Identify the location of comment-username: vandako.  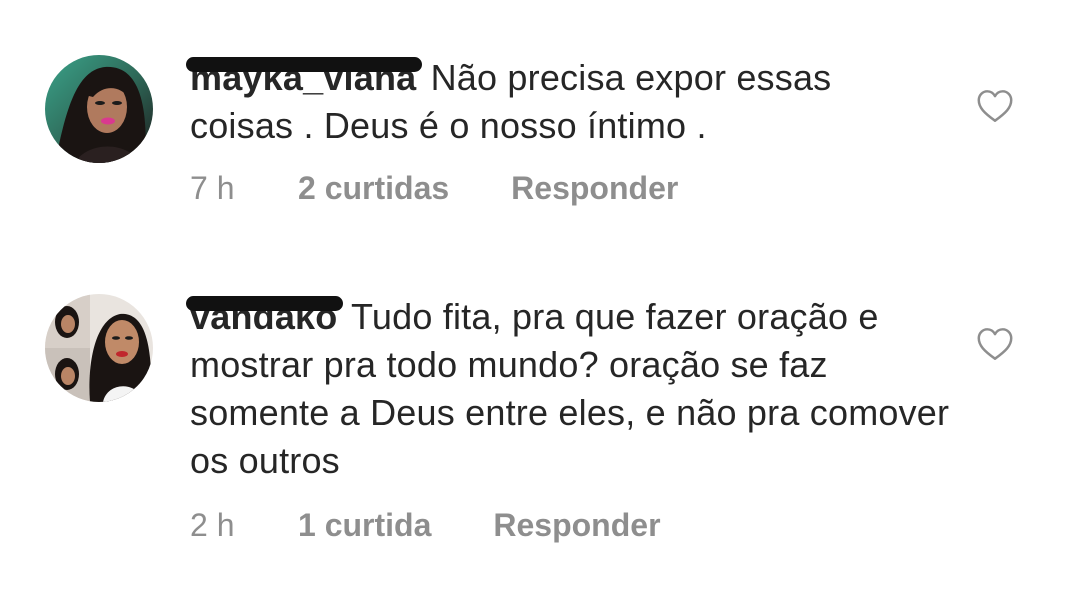
(265, 317).